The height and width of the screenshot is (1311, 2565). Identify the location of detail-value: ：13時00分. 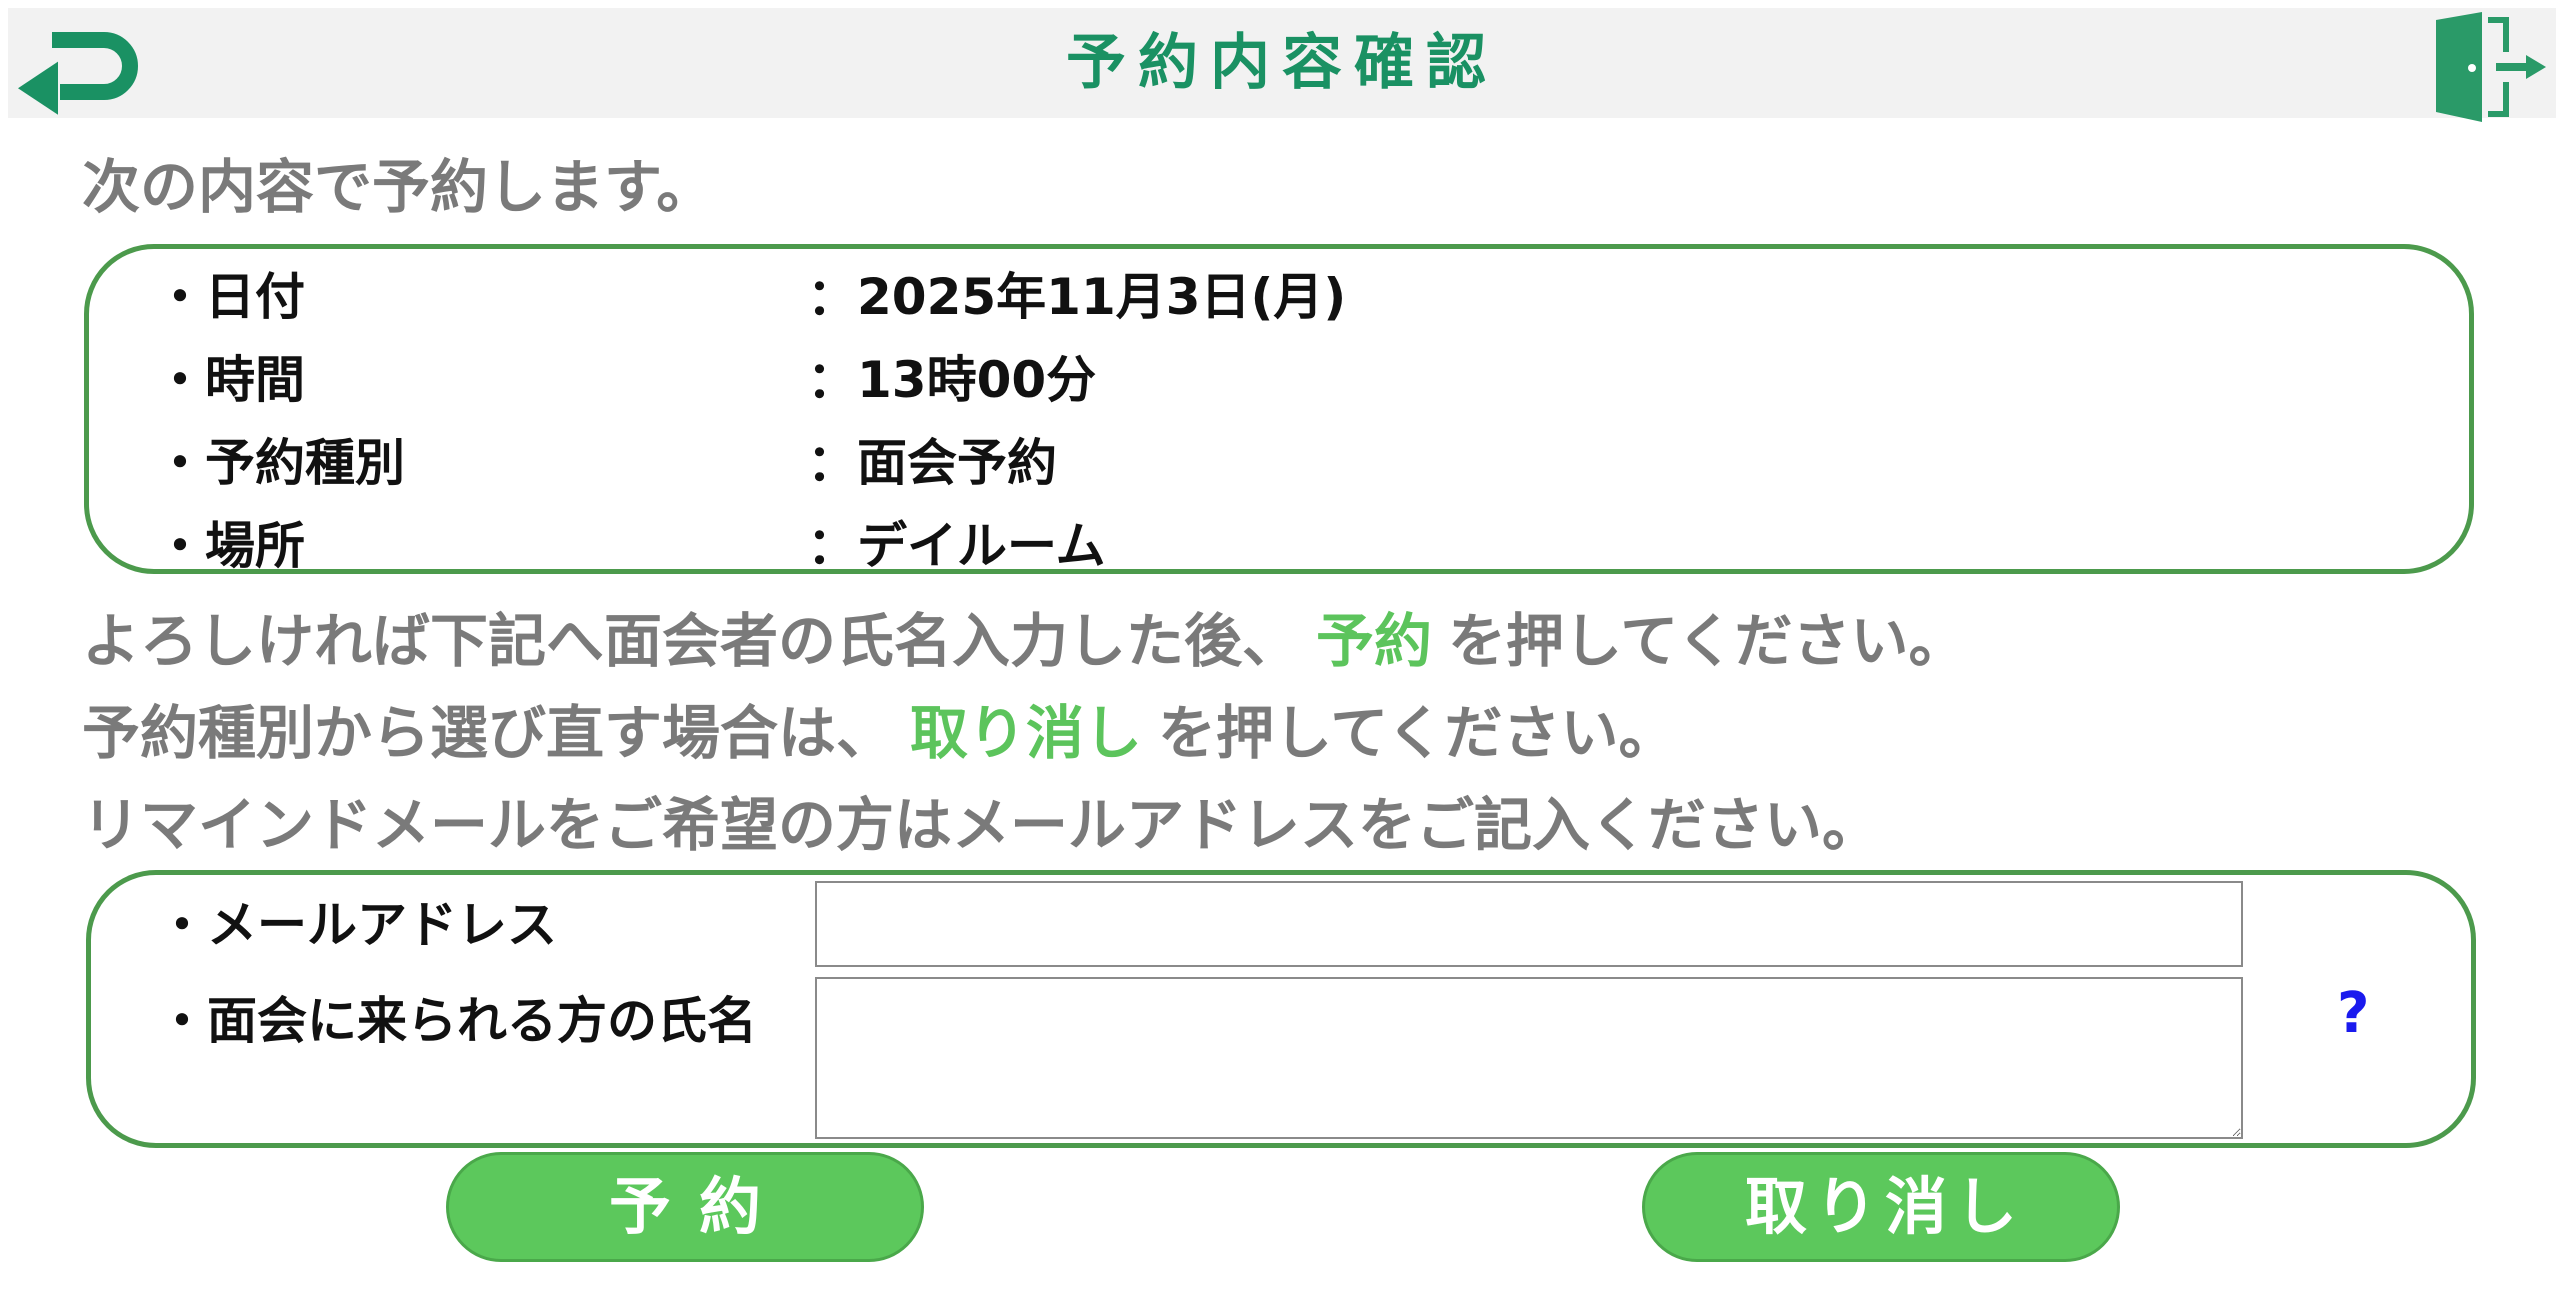
(952, 380).